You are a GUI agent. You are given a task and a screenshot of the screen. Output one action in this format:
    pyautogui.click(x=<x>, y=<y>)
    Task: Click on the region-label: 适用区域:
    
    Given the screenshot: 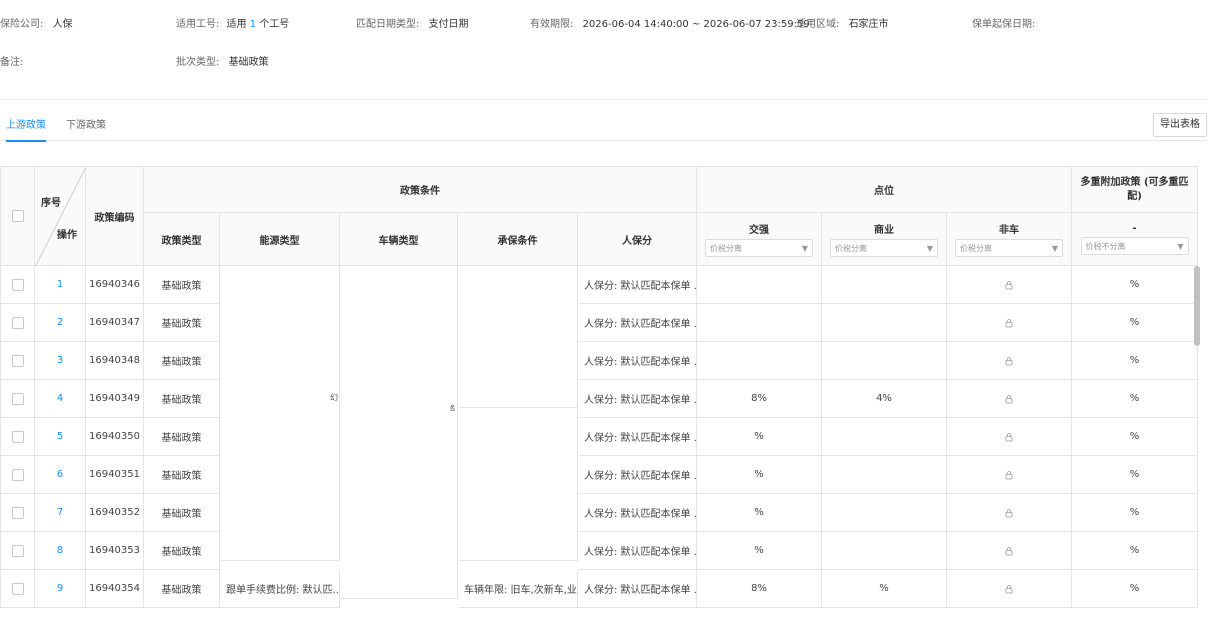 What is the action you would take?
    pyautogui.click(x=818, y=24)
    